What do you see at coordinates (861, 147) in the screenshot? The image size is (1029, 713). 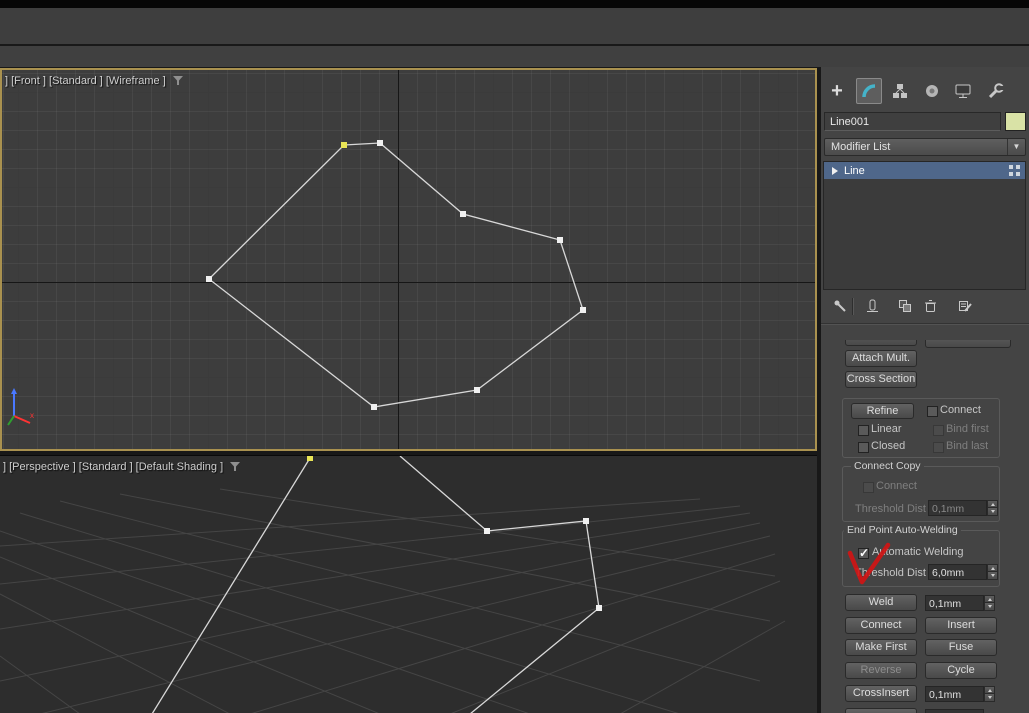 I see `modifier-list-label: Modifier List` at bounding box center [861, 147].